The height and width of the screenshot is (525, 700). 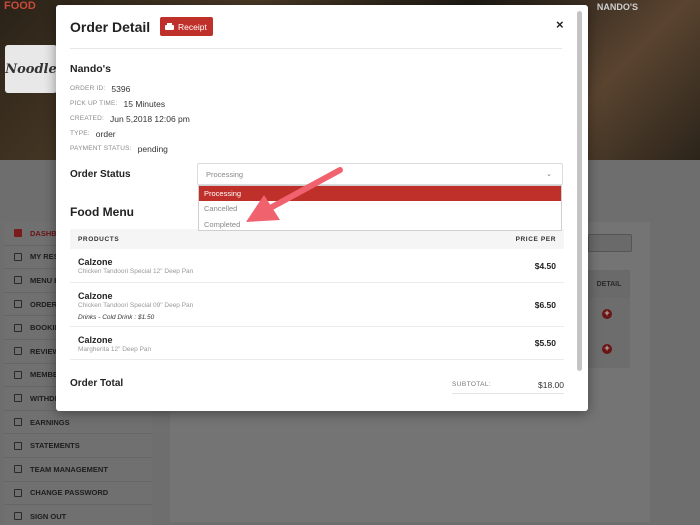 What do you see at coordinates (18, 469) in the screenshot?
I see `team-icon` at bounding box center [18, 469].